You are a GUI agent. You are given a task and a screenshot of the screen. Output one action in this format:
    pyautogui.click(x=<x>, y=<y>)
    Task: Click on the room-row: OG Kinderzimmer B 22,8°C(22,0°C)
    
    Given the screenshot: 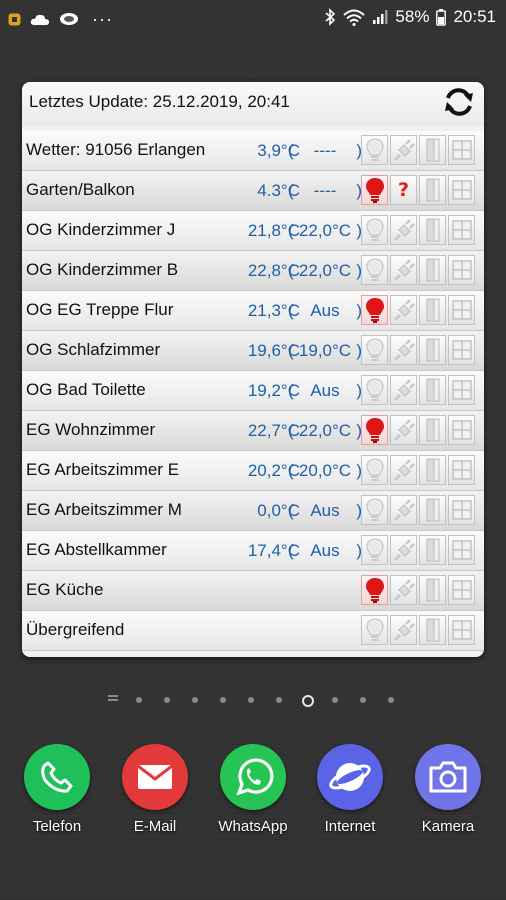 What is the action you would take?
    pyautogui.click(x=253, y=271)
    